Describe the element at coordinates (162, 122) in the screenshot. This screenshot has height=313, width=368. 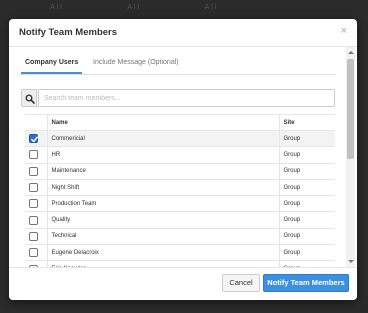
I see `name-column-header: Name` at that location.